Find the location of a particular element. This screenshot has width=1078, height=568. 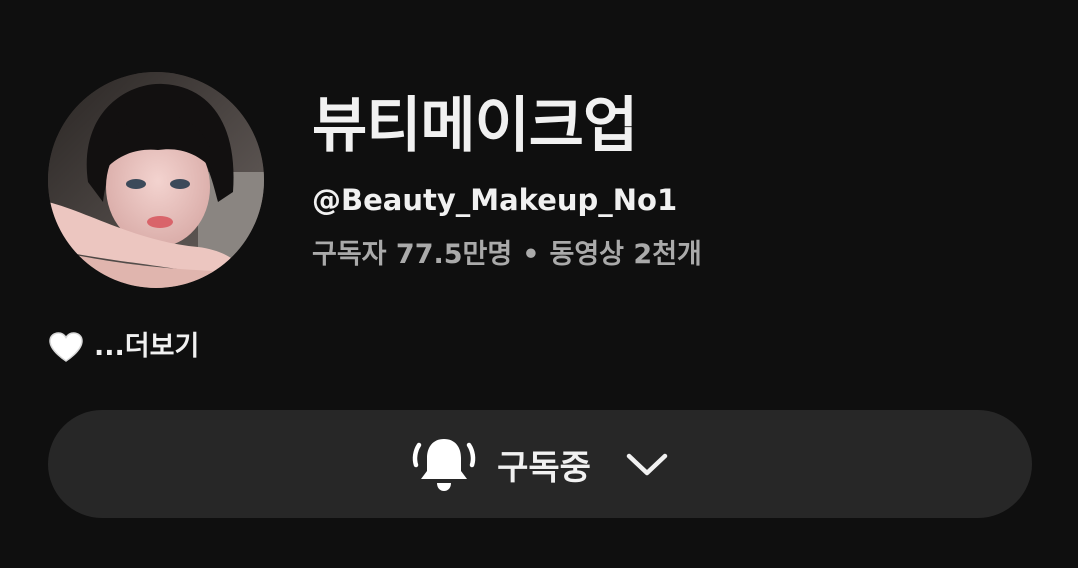

video-count: 동영상 2천개 is located at coordinates (625, 254).